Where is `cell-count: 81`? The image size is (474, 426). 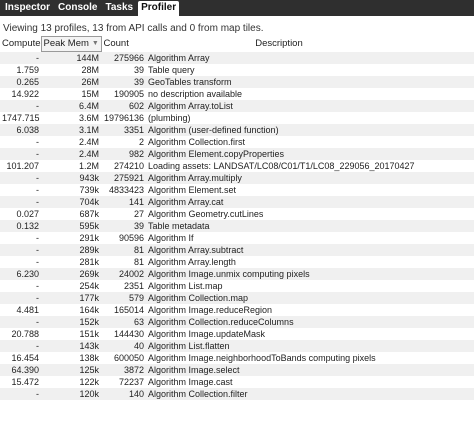
cell-count: 81 is located at coordinates (123, 262).